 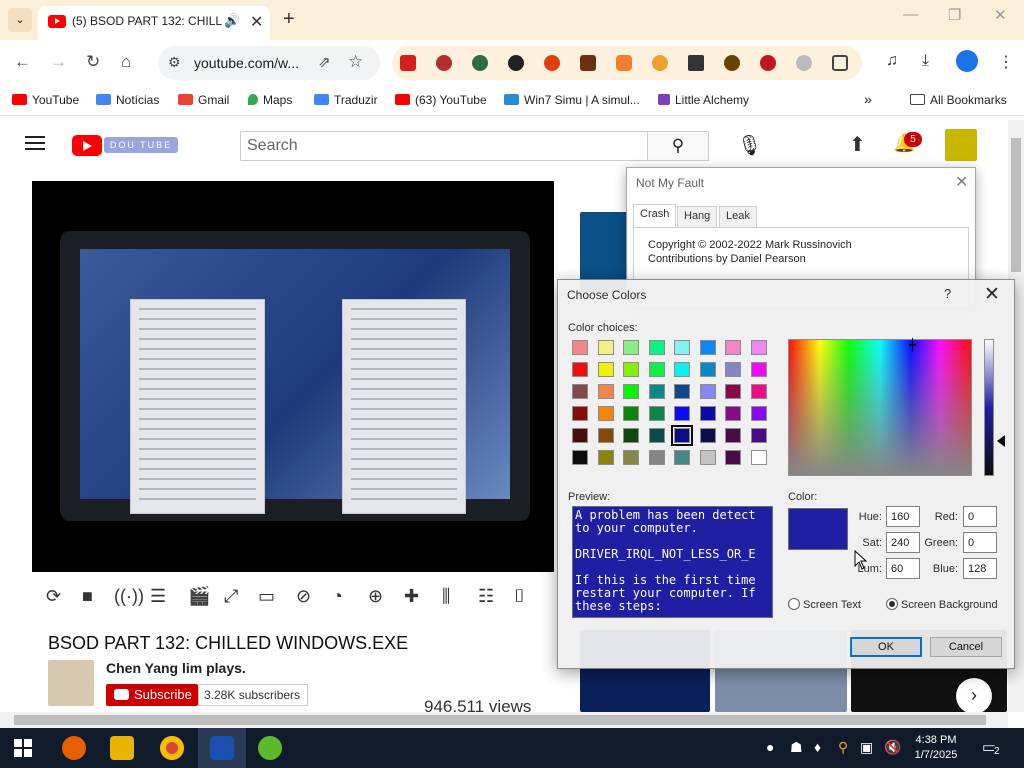 What do you see at coordinates (738, 217) in the screenshot?
I see `tab-leak: Leak` at bounding box center [738, 217].